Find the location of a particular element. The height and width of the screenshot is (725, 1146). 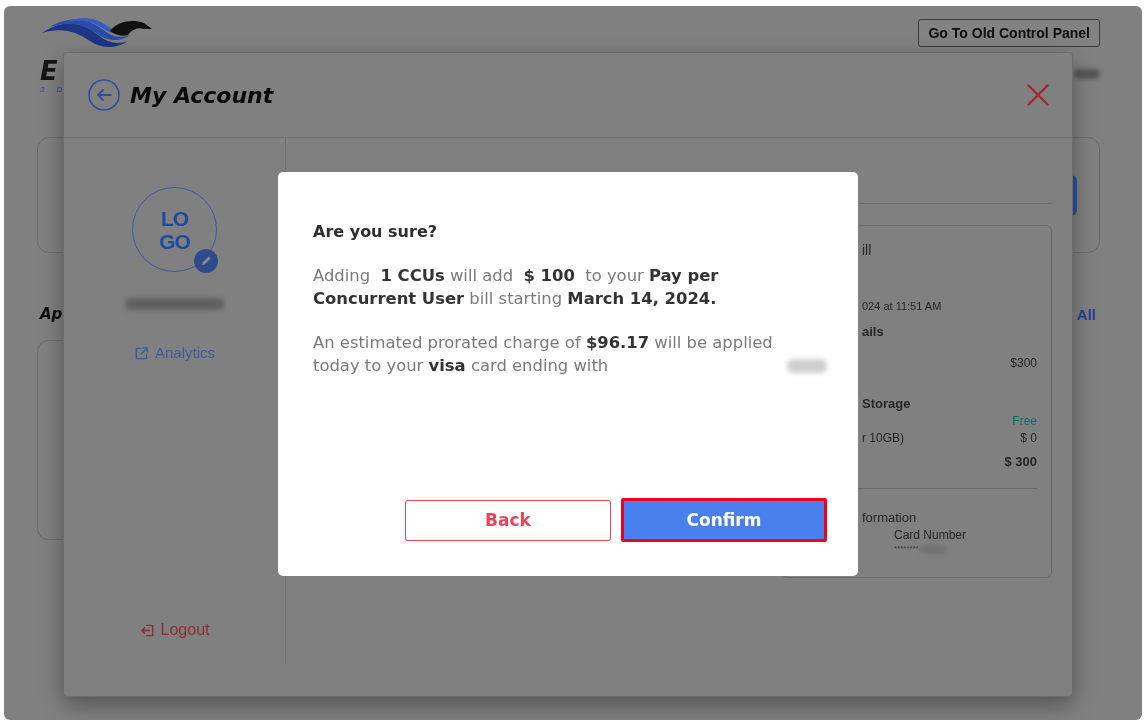

old-control-panel-button: Go To Old Control Panel is located at coordinates (1009, 33).